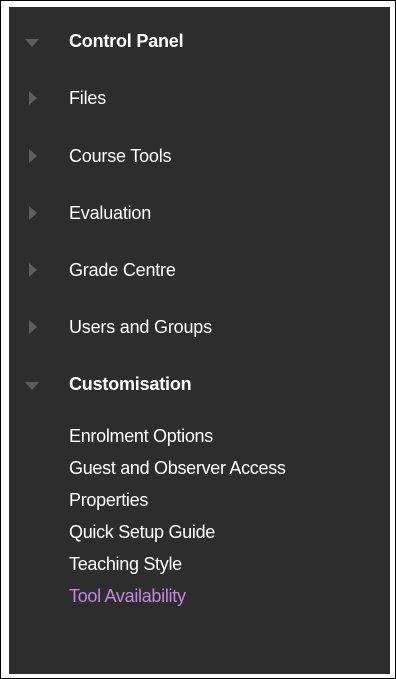  Describe the element at coordinates (130, 384) in the screenshot. I see `menu-header-label: Customisation` at that location.